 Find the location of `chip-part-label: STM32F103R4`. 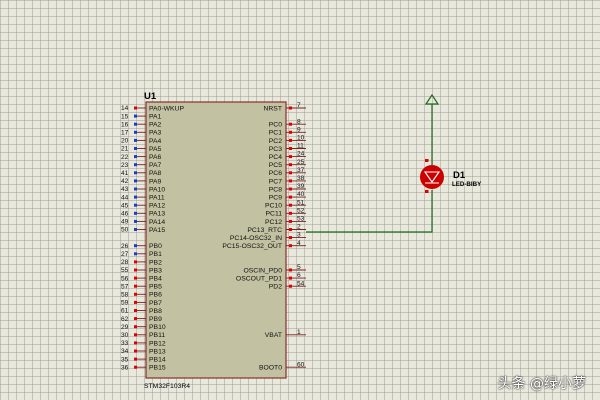

chip-part-label: STM32F103R4 is located at coordinates (167, 386).